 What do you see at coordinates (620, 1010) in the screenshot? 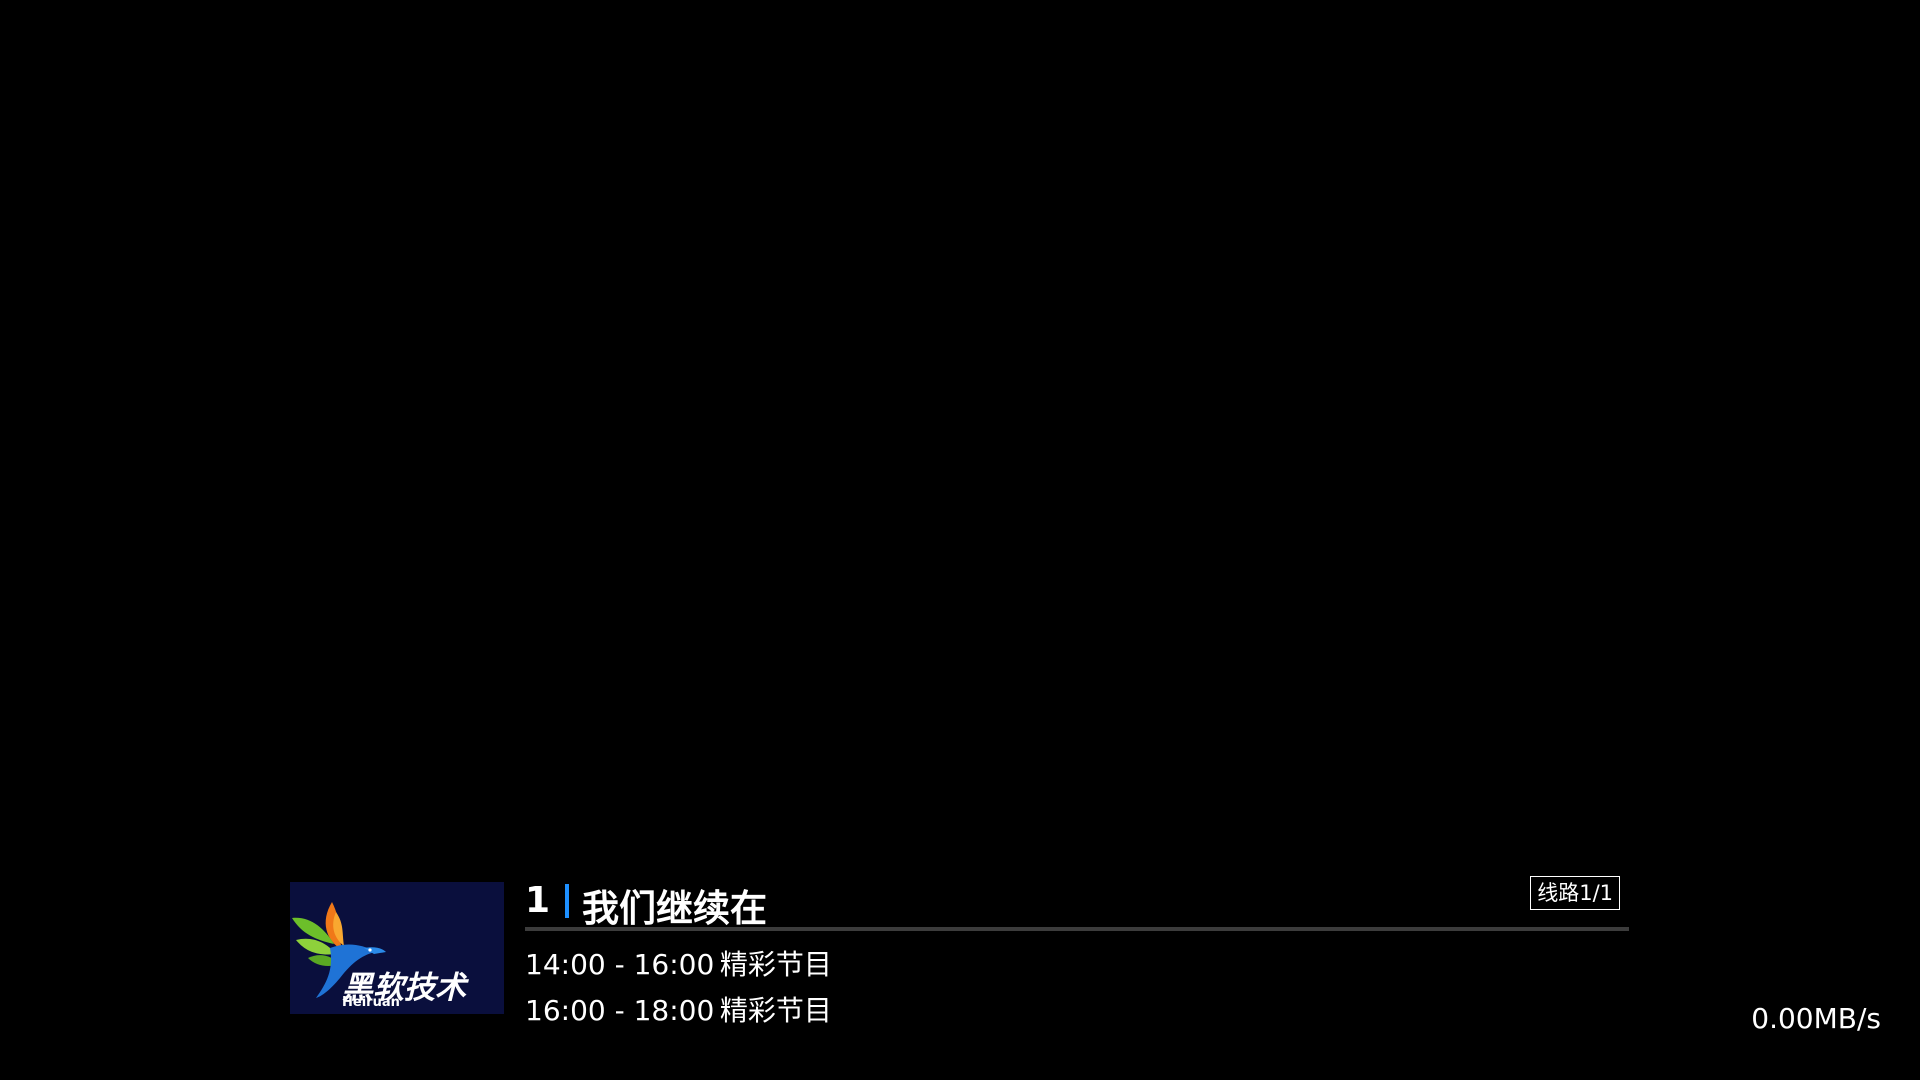
I see `epg-time: 16:00 - 18:00` at bounding box center [620, 1010].